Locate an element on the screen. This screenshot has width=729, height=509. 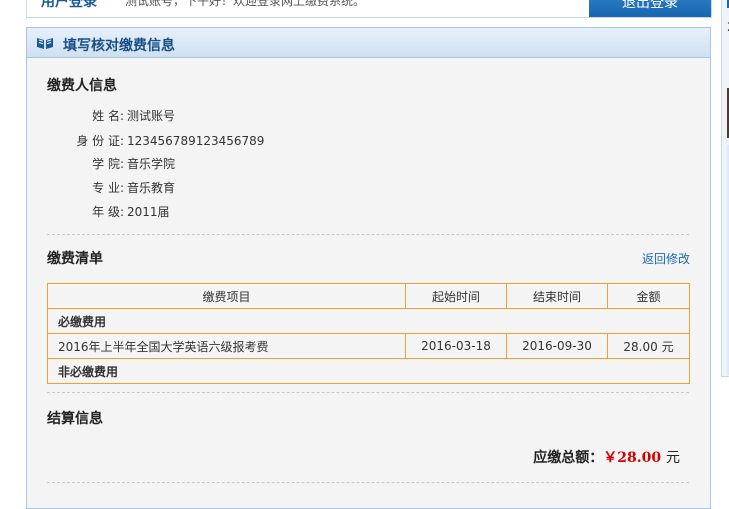
fee-item-amount: 28.00 元 is located at coordinates (648, 346).